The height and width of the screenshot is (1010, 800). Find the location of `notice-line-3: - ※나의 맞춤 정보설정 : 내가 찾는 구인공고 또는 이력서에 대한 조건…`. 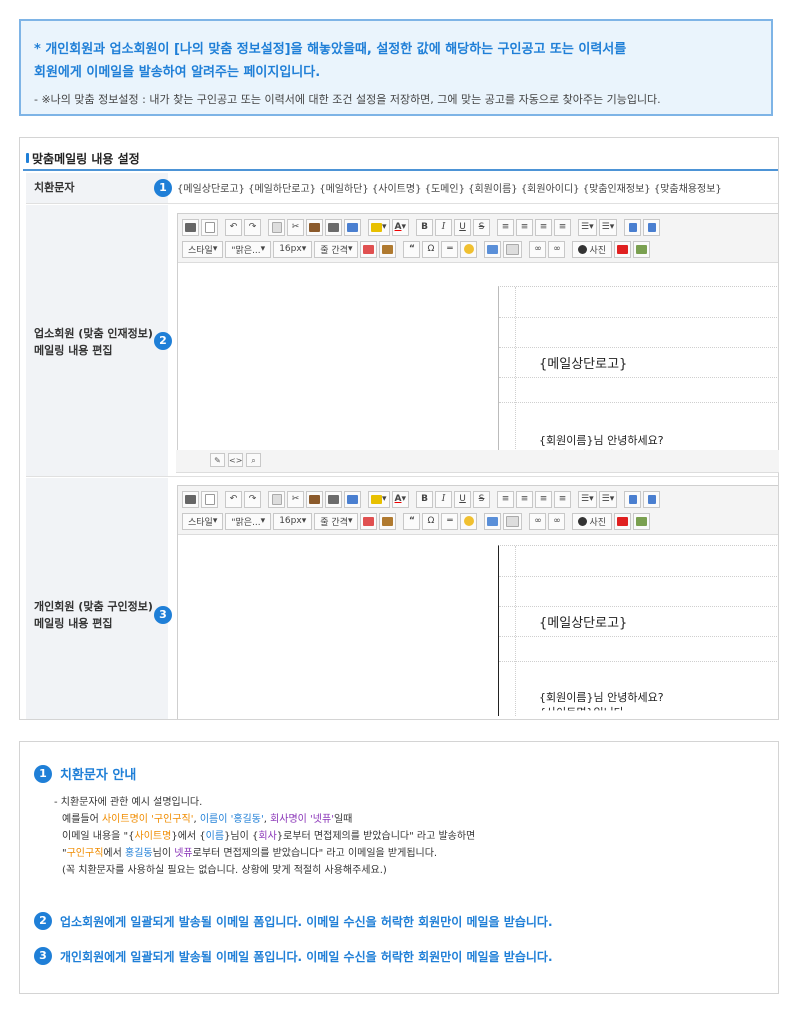

notice-line-3: - ※나의 맞춤 정보설정 : 내가 찾는 구인공고 또는 이력서에 대한 조건… is located at coordinates (347, 99).